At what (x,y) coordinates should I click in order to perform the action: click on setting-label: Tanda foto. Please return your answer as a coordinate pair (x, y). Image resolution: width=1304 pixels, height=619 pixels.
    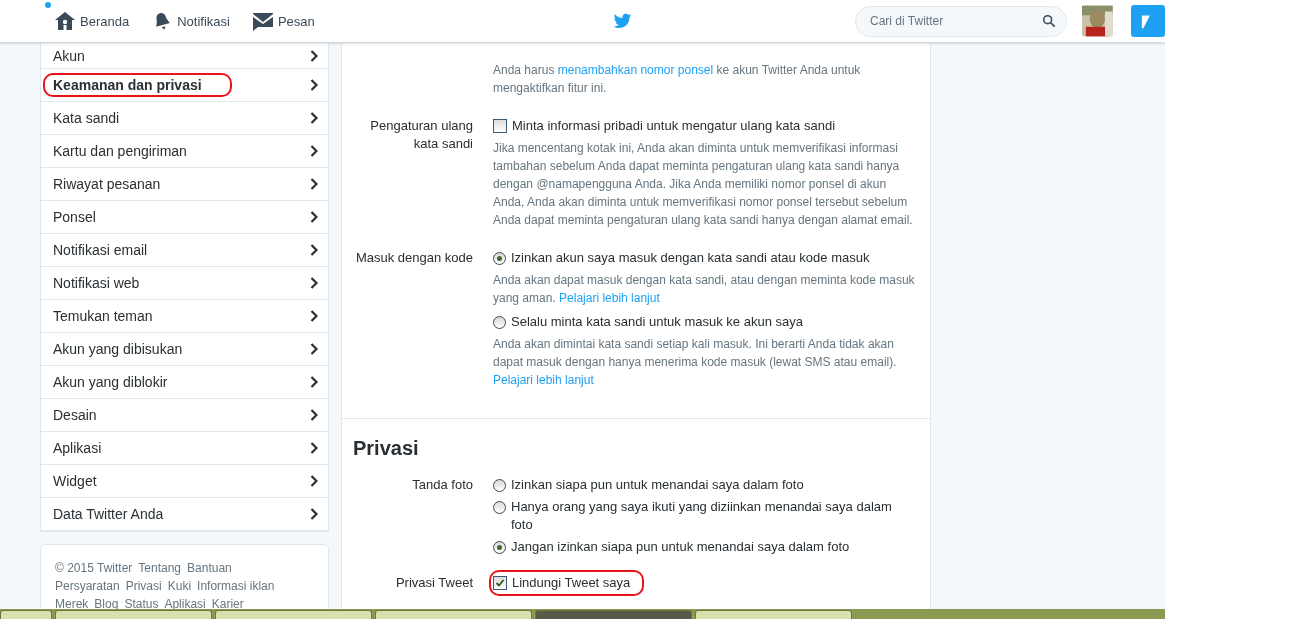
    Looking at the image, I should click on (442, 485).